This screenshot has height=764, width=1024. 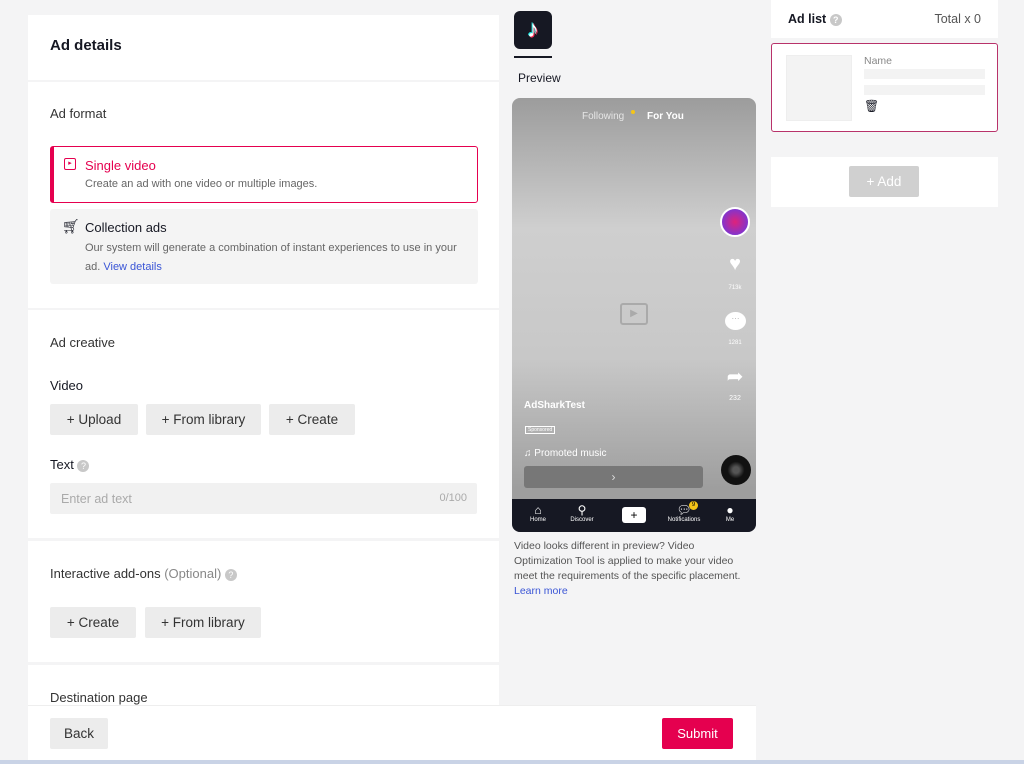 I want to click on music-label: ♫ Promoted music, so click(x=565, y=453).